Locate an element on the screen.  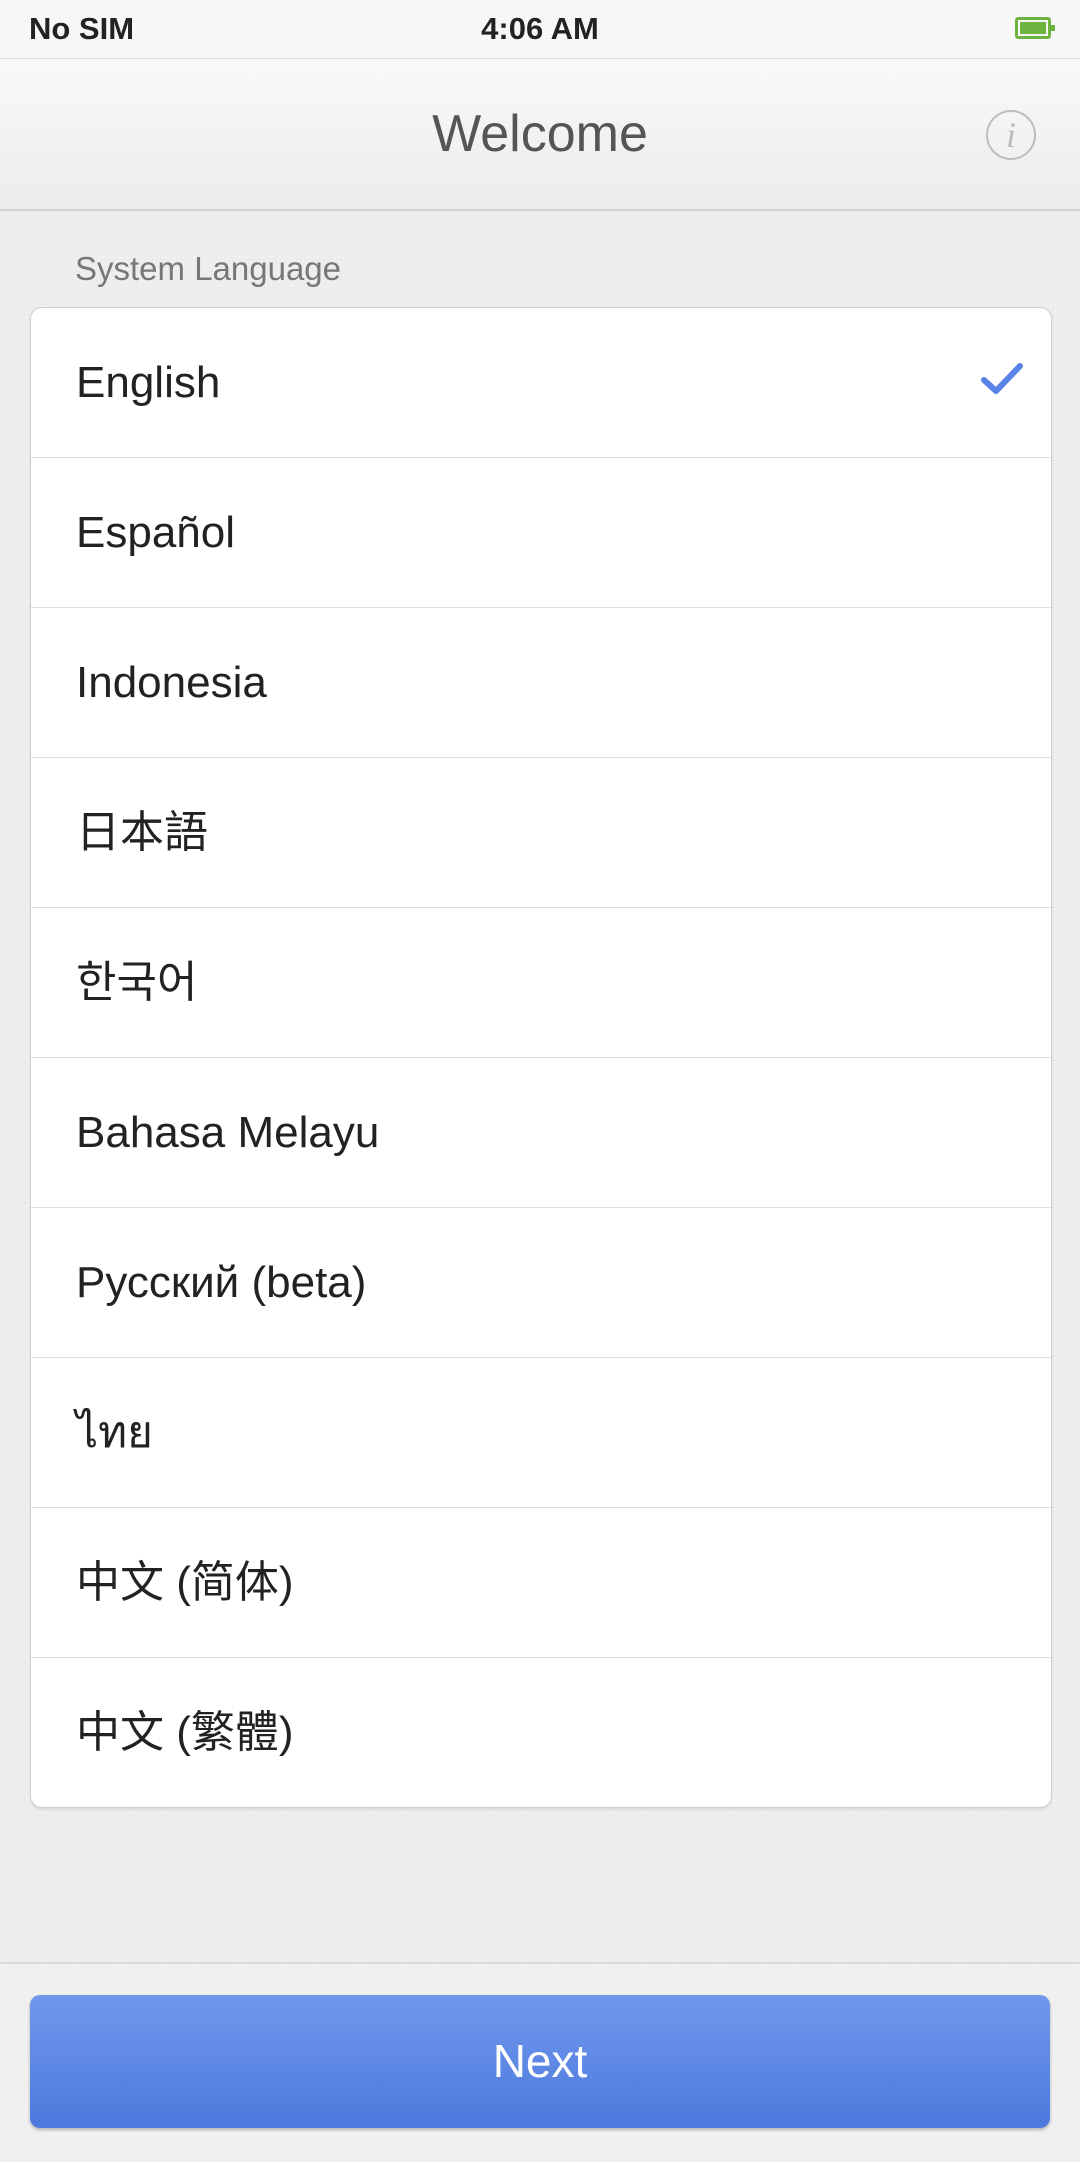
status-time: 4:06 AM is located at coordinates (540, 28).